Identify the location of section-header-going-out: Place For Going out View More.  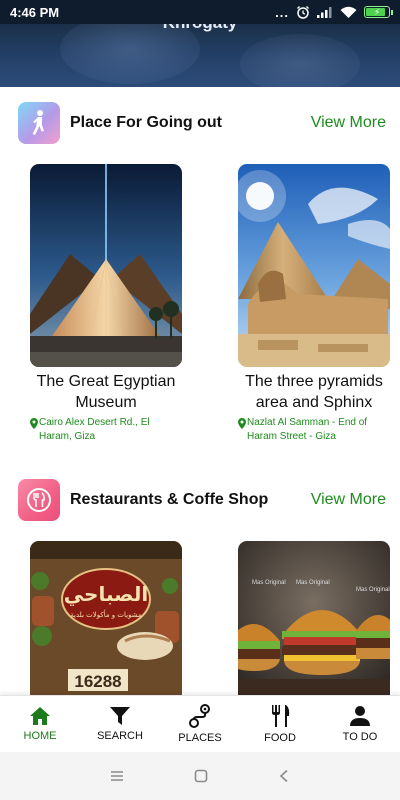
(202, 123).